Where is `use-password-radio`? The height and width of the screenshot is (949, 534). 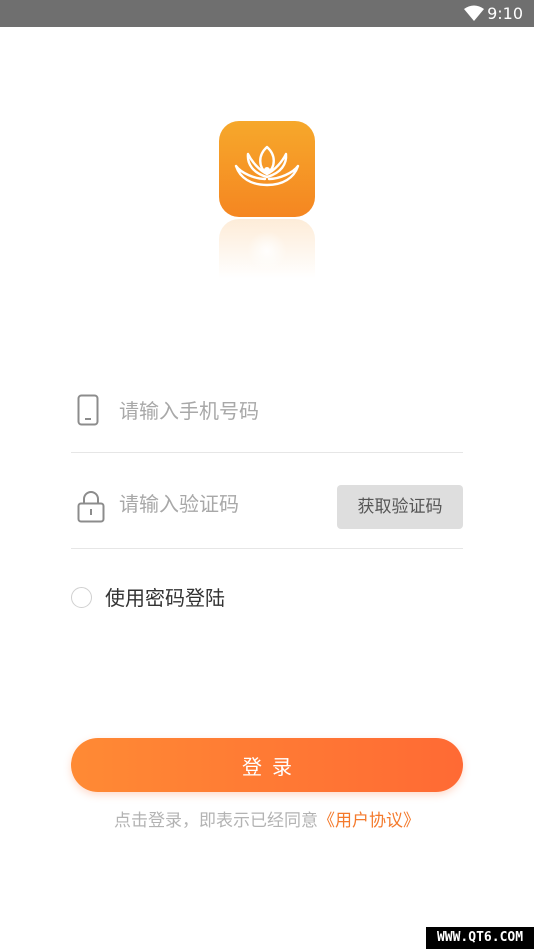
use-password-radio is located at coordinates (81, 597).